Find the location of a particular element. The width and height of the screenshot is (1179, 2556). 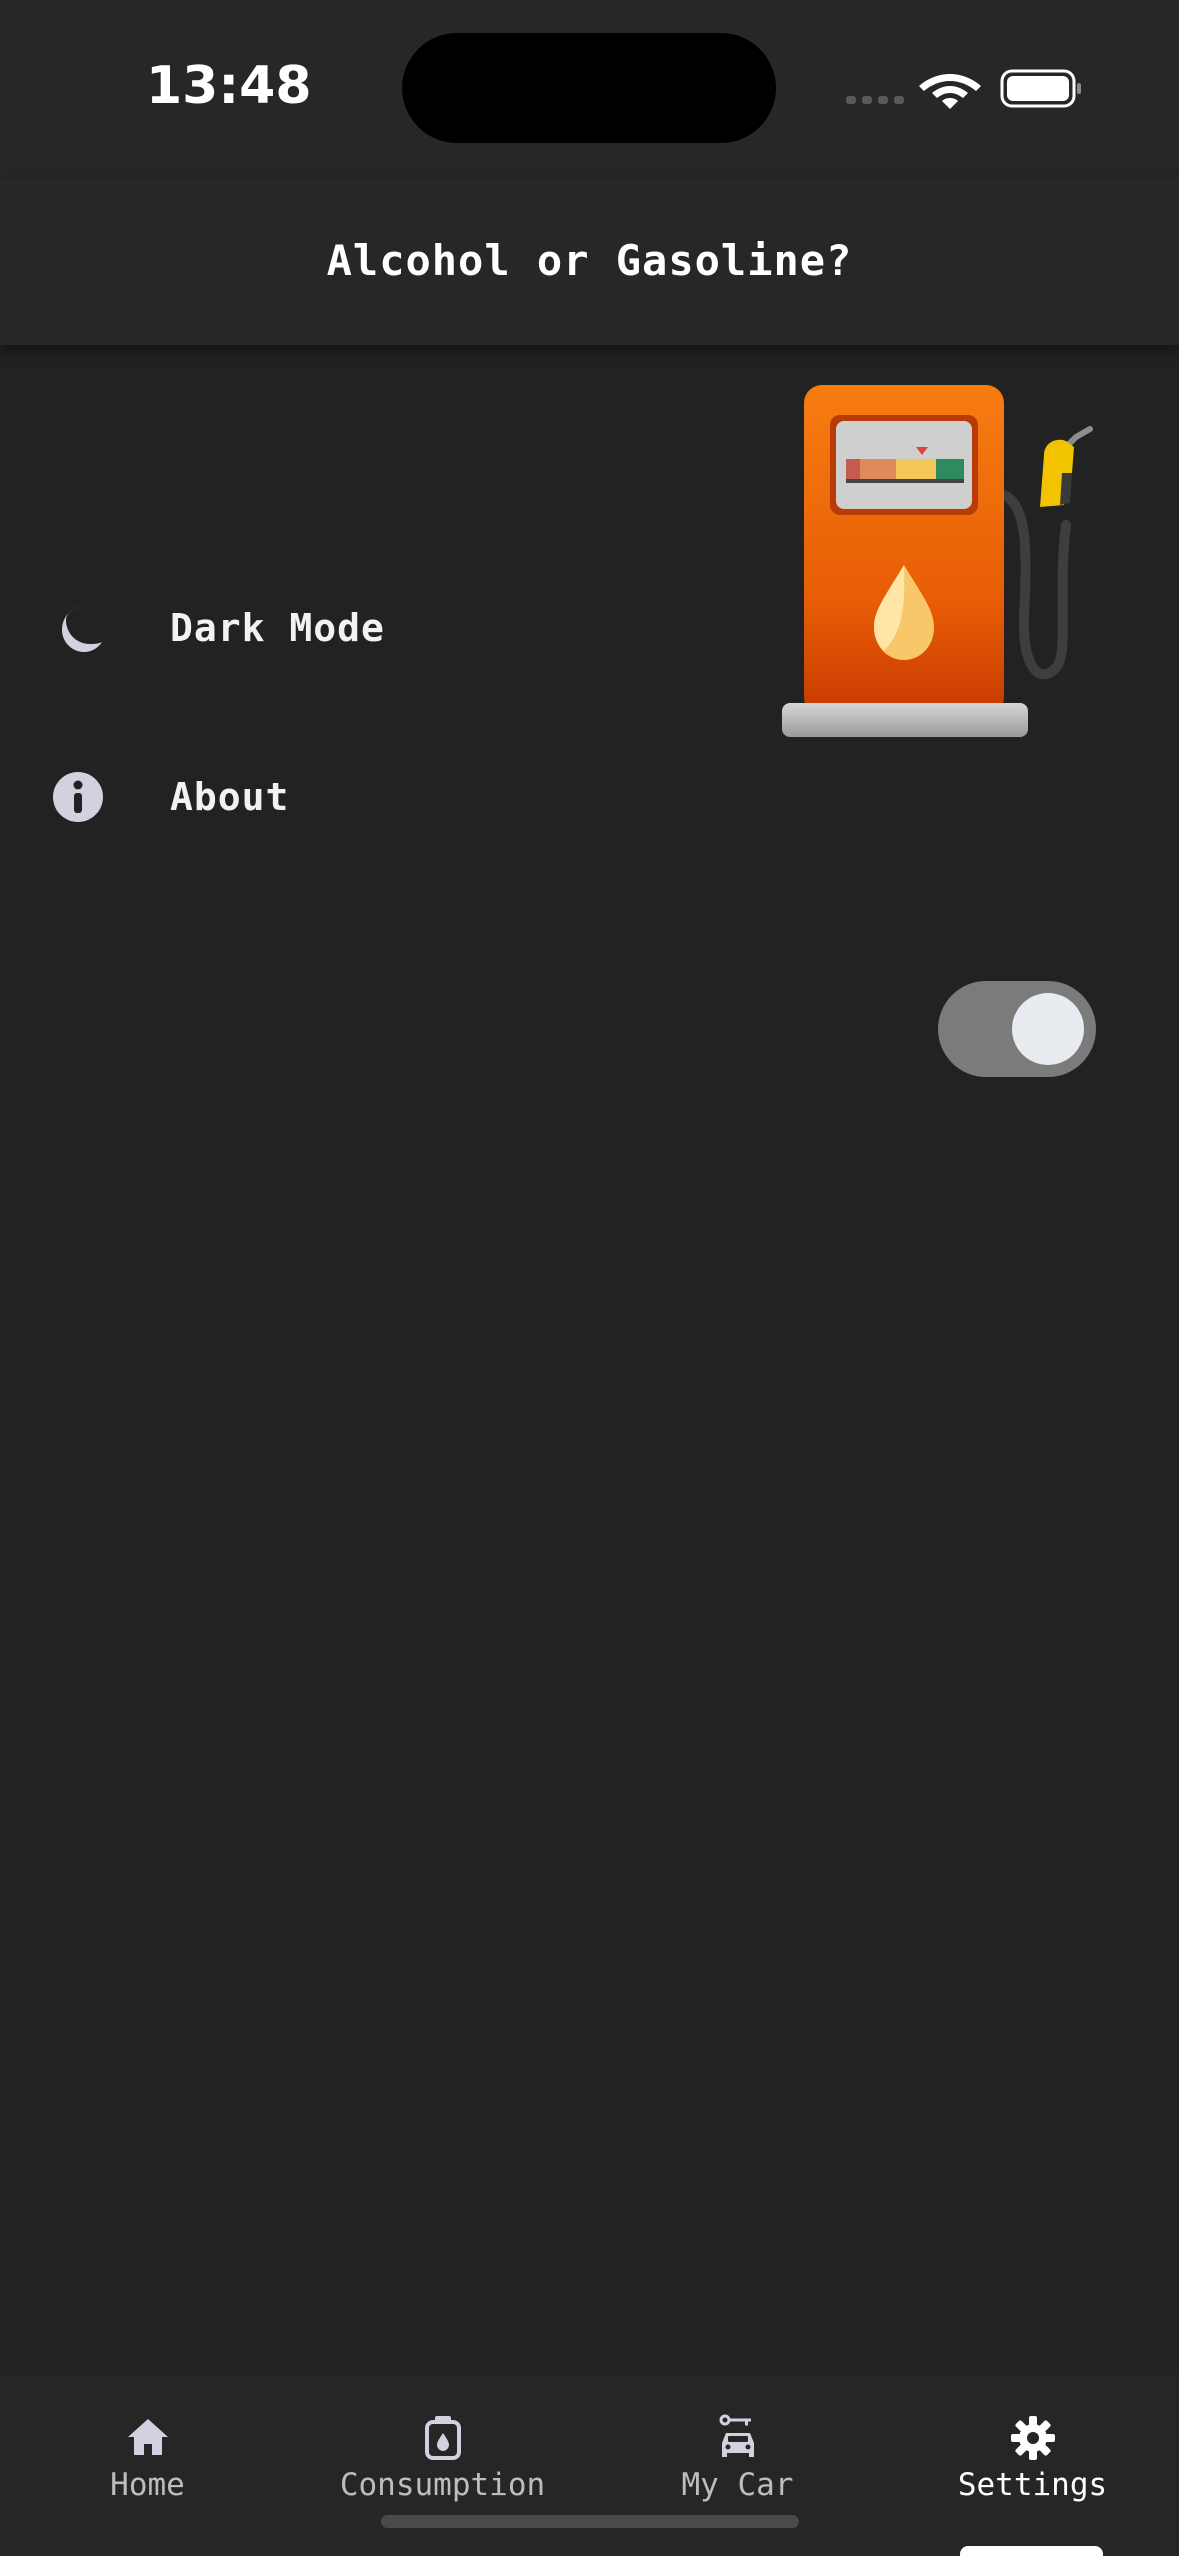

active-tab-marker is located at coordinates (1031, 2551).